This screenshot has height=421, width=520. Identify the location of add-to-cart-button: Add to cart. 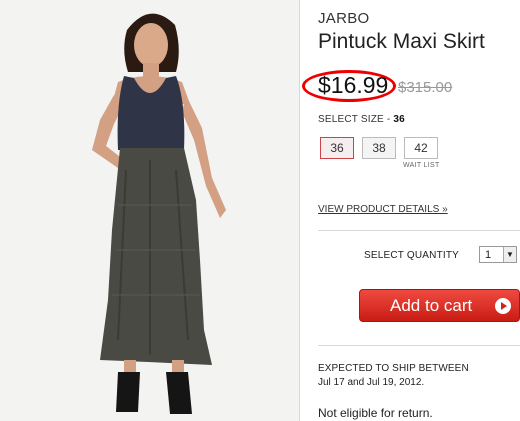
(439, 305).